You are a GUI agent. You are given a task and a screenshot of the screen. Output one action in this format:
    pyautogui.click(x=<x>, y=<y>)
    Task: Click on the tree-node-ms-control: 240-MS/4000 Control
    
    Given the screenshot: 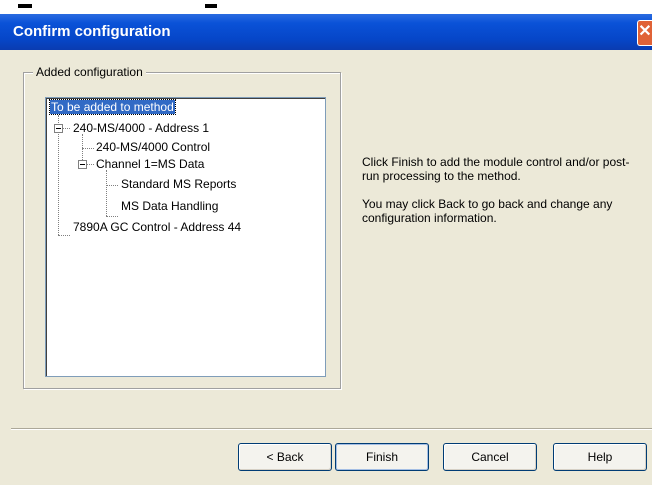 What is the action you would take?
    pyautogui.click(x=153, y=147)
    